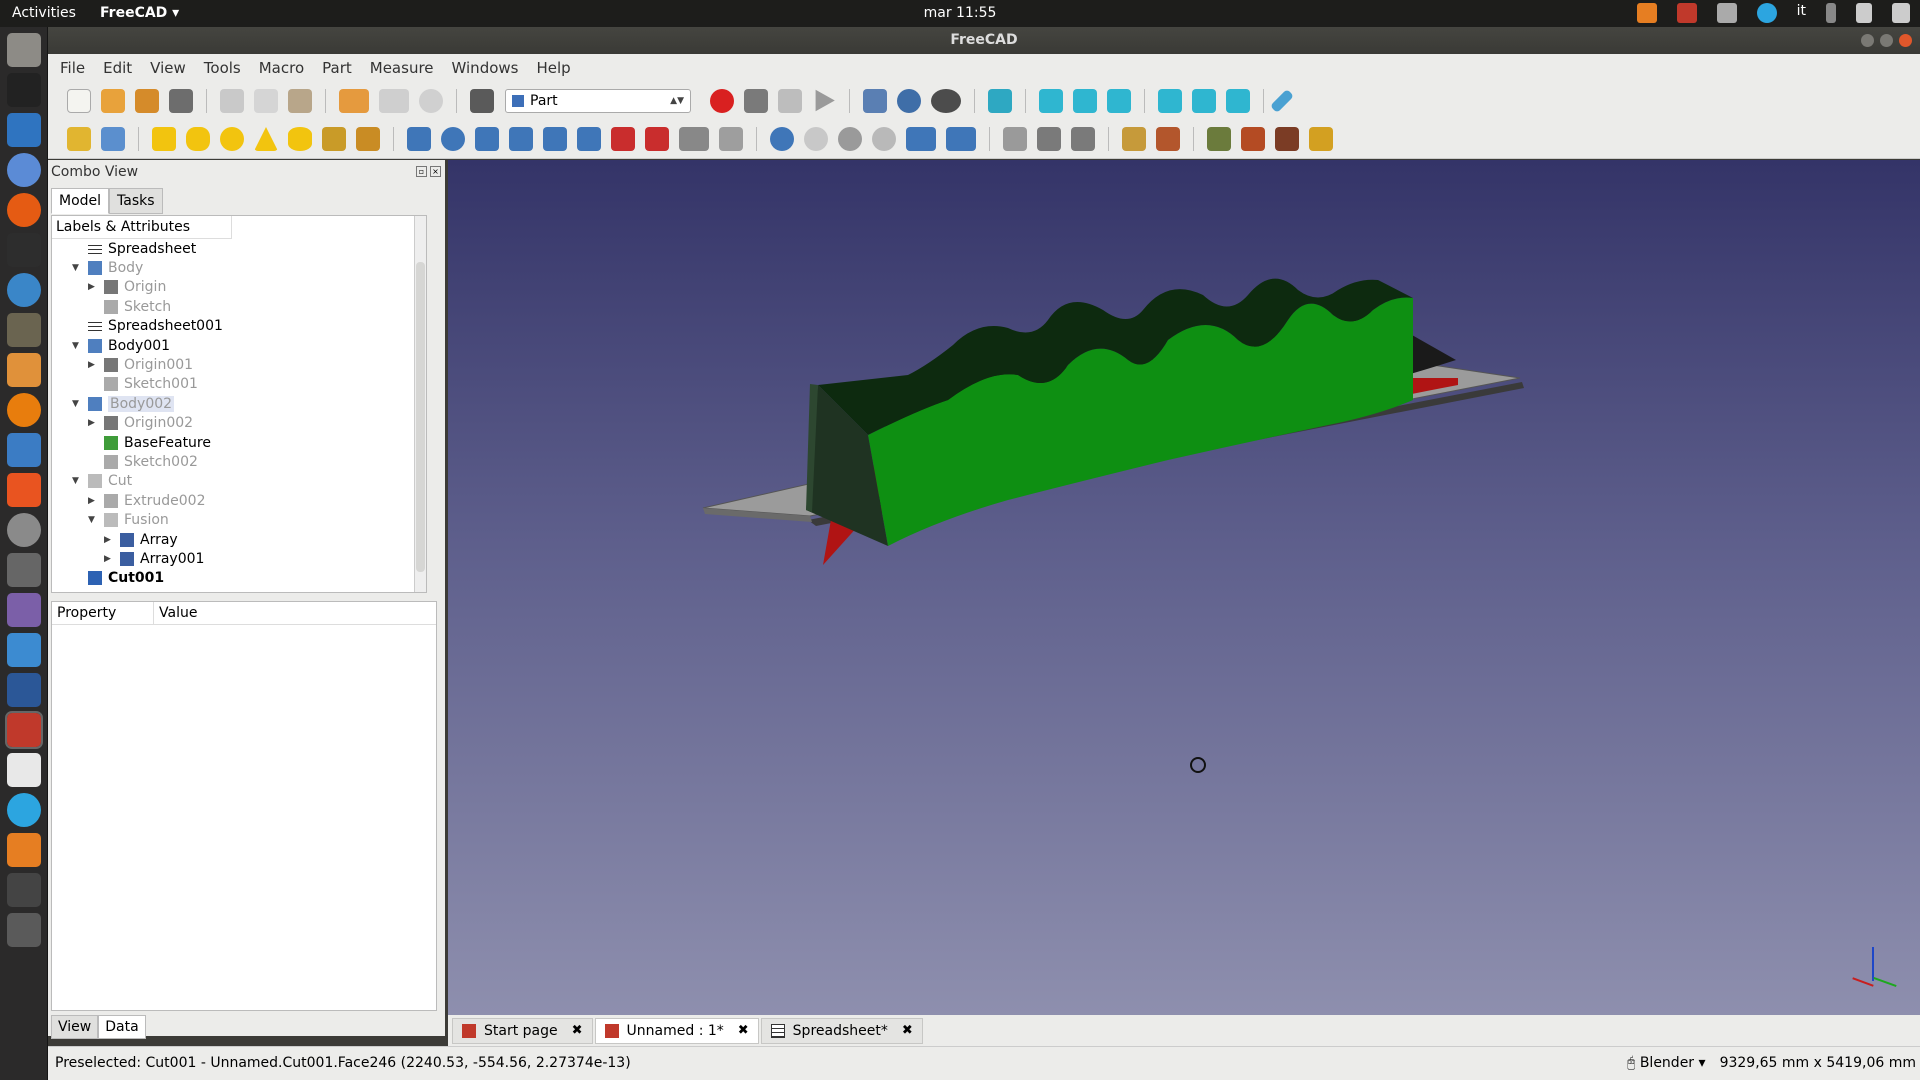 This screenshot has width=1920, height=1080. I want to click on menu-tools: Tools, so click(222, 68).